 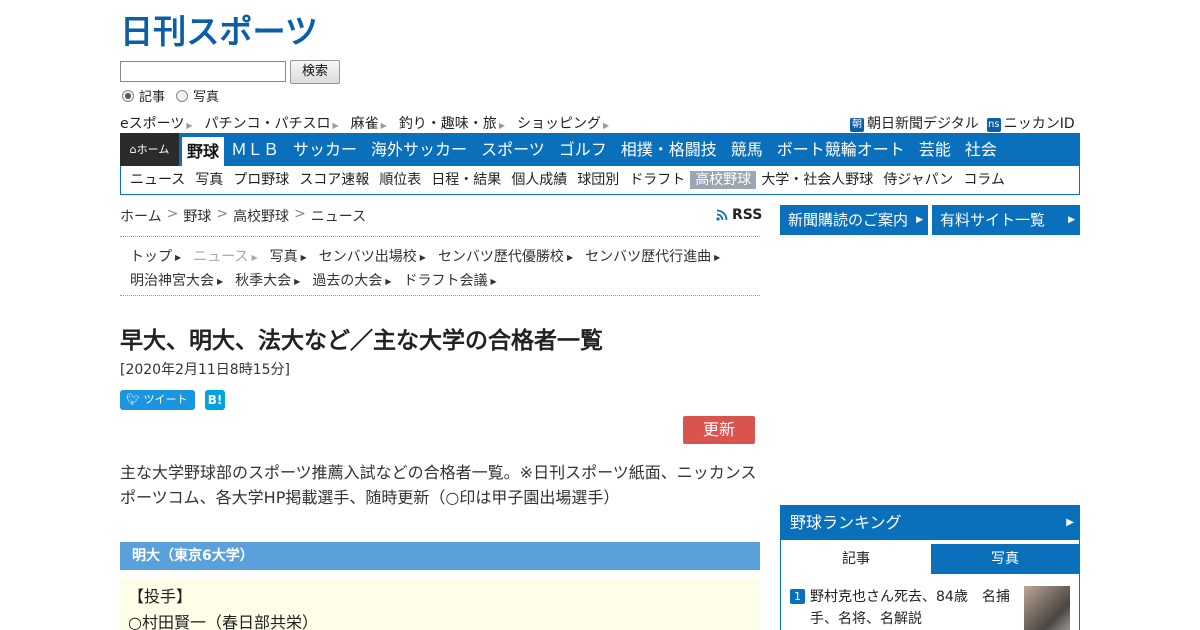 I want to click on secnav-news: ニュース ▶, so click(x=225, y=256).